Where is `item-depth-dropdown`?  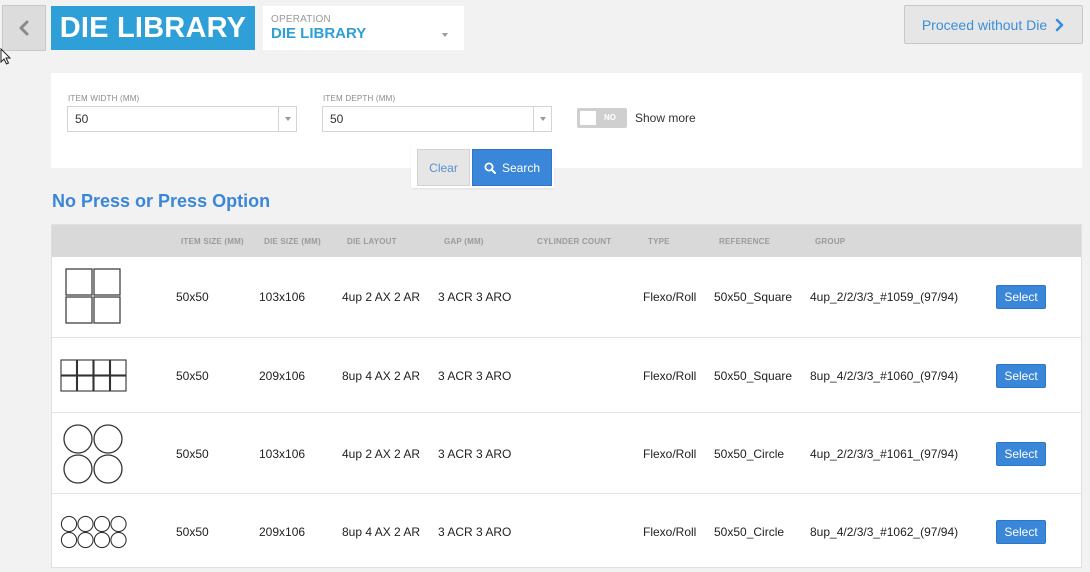 item-depth-dropdown is located at coordinates (542, 119).